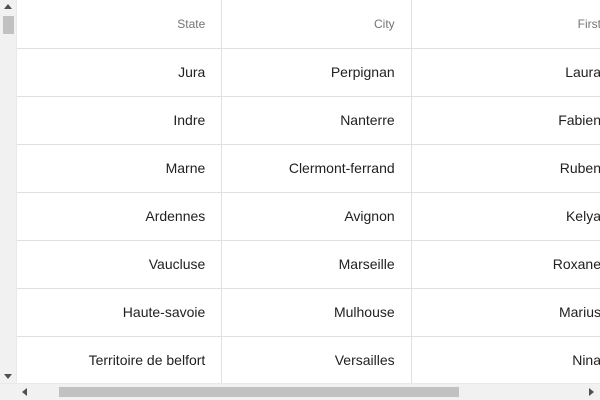 The image size is (600, 400). Describe the element at coordinates (119, 312) in the screenshot. I see `cell-state: Haute-savoie` at that location.